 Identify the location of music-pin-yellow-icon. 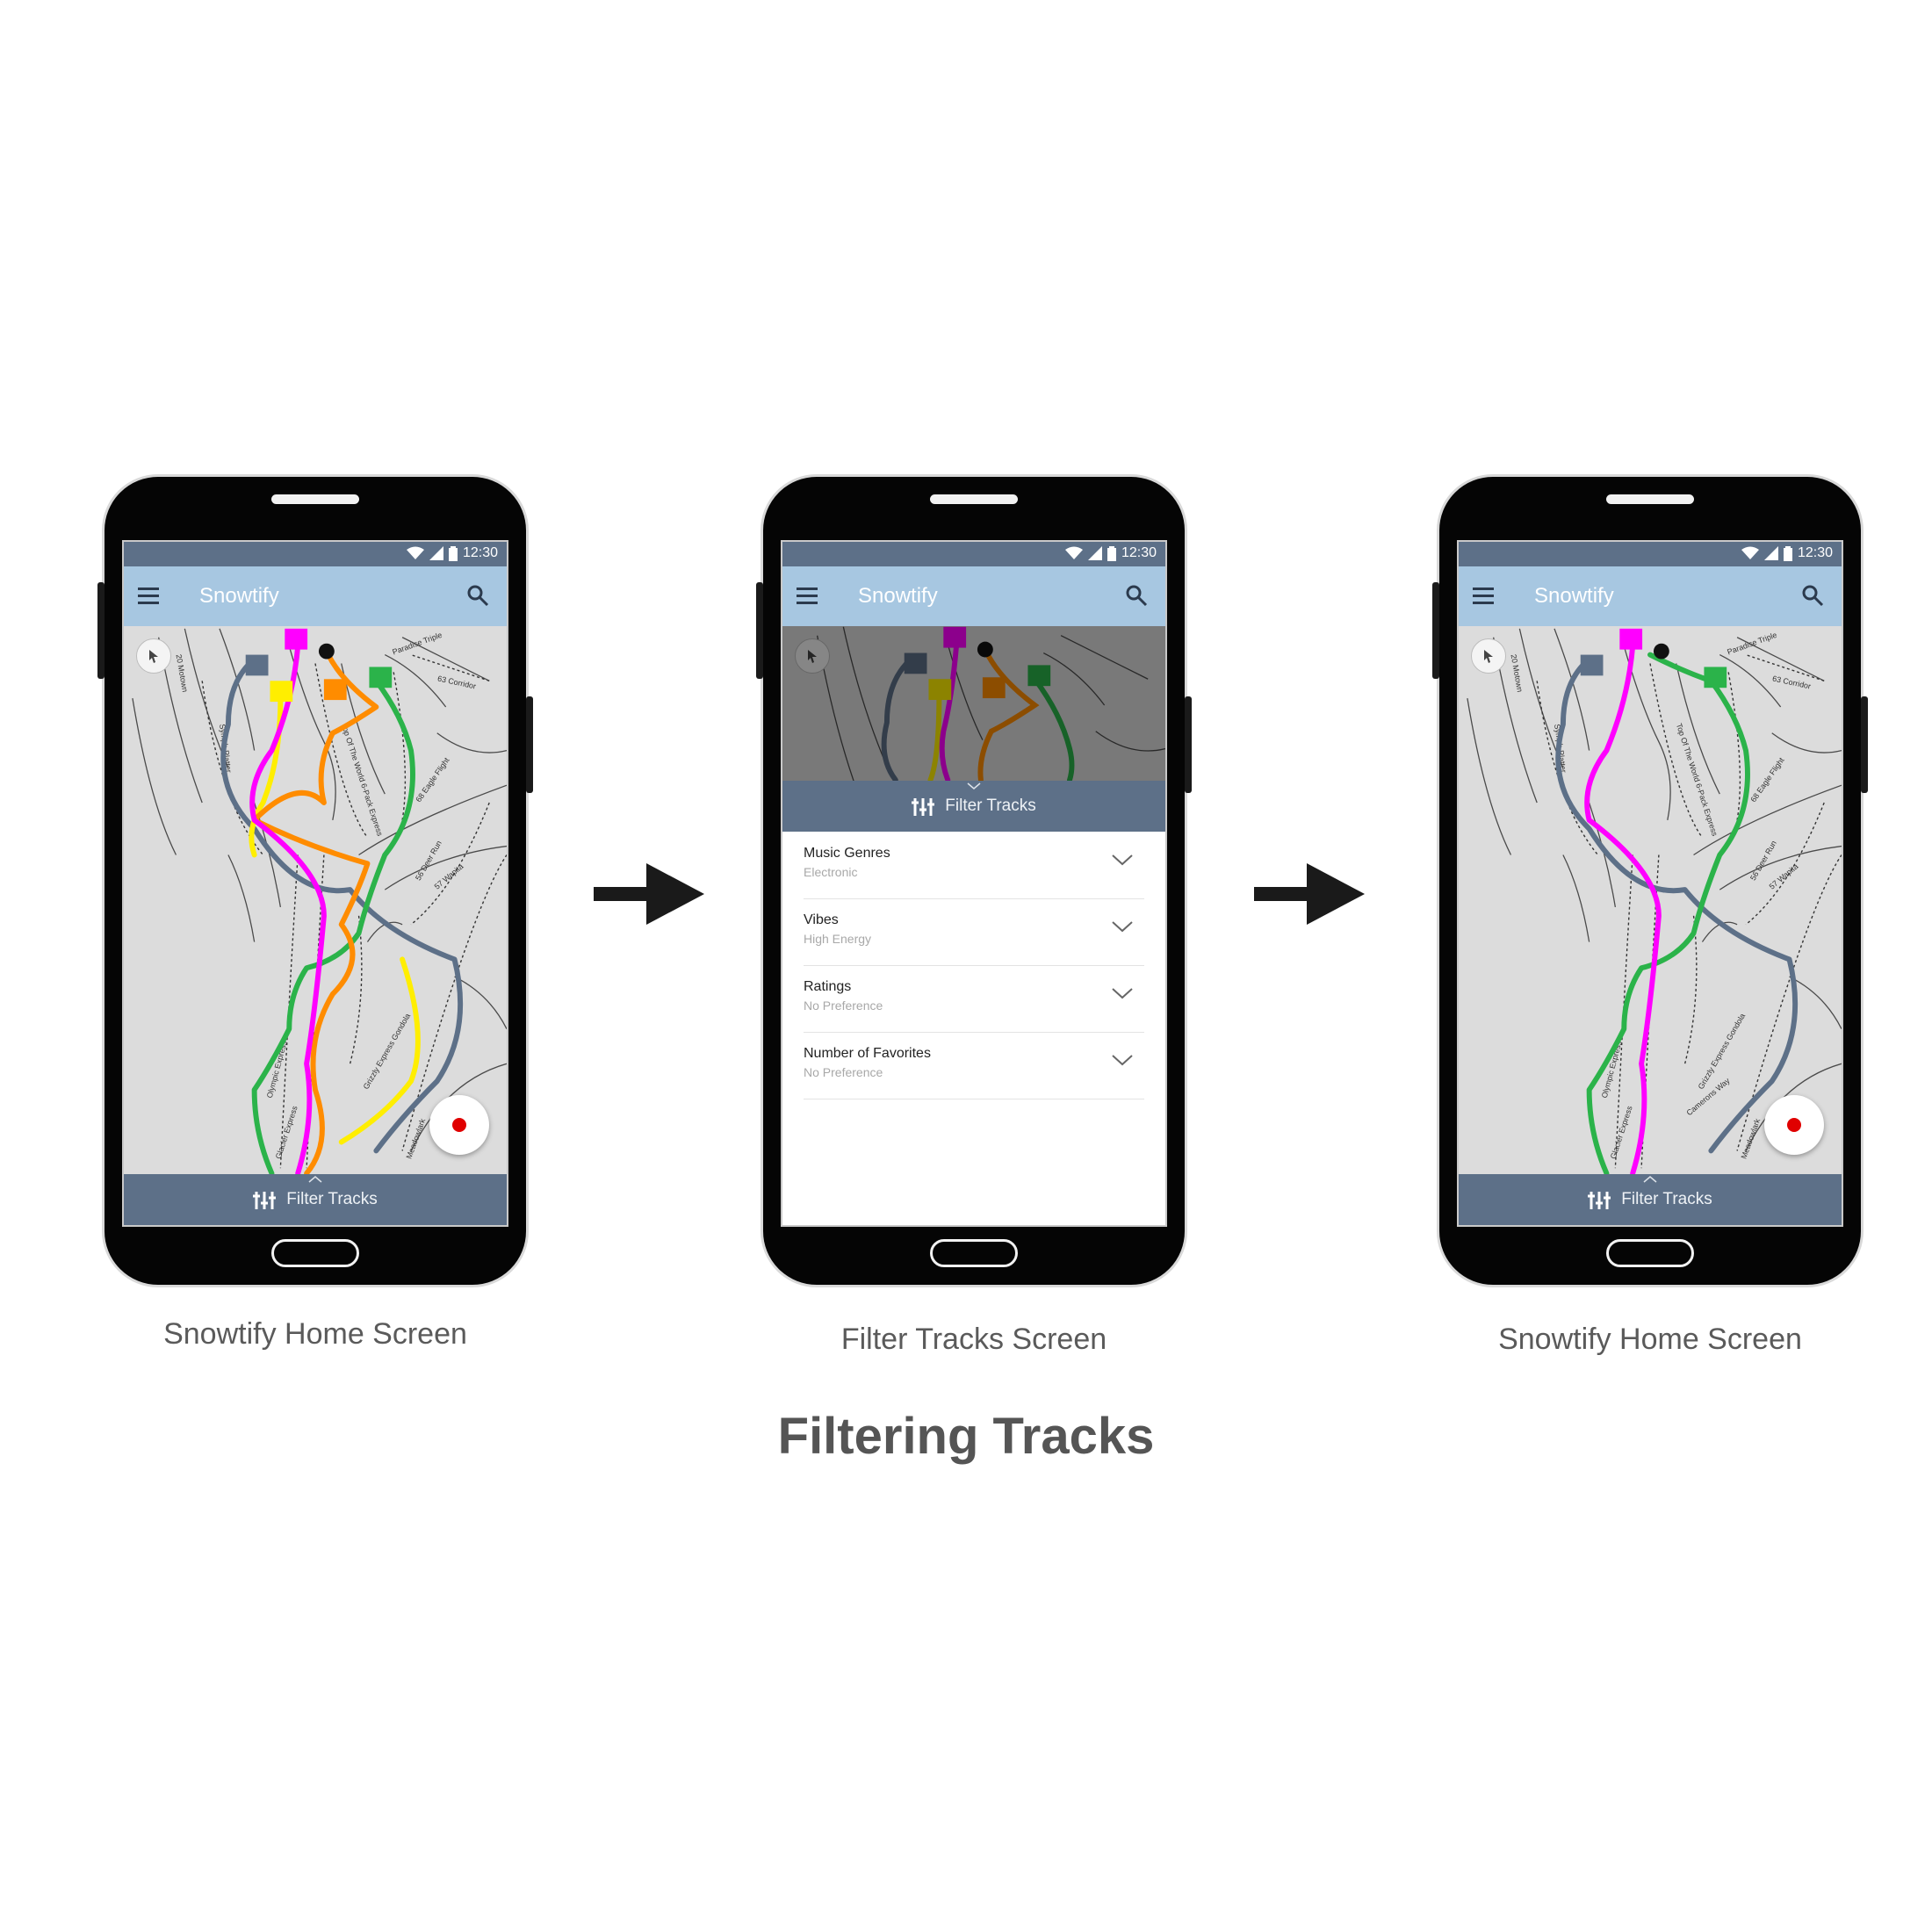
(281, 692).